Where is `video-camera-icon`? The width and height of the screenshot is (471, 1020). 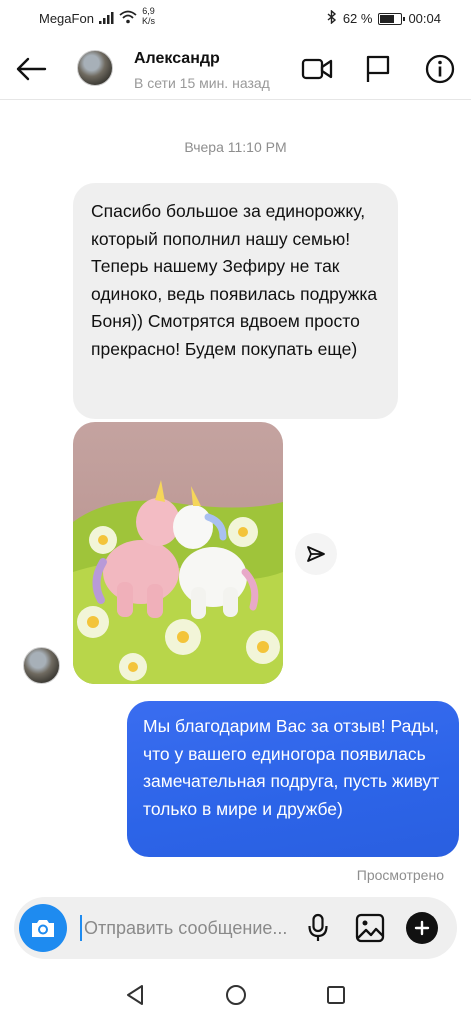
video-camera-icon is located at coordinates (317, 69).